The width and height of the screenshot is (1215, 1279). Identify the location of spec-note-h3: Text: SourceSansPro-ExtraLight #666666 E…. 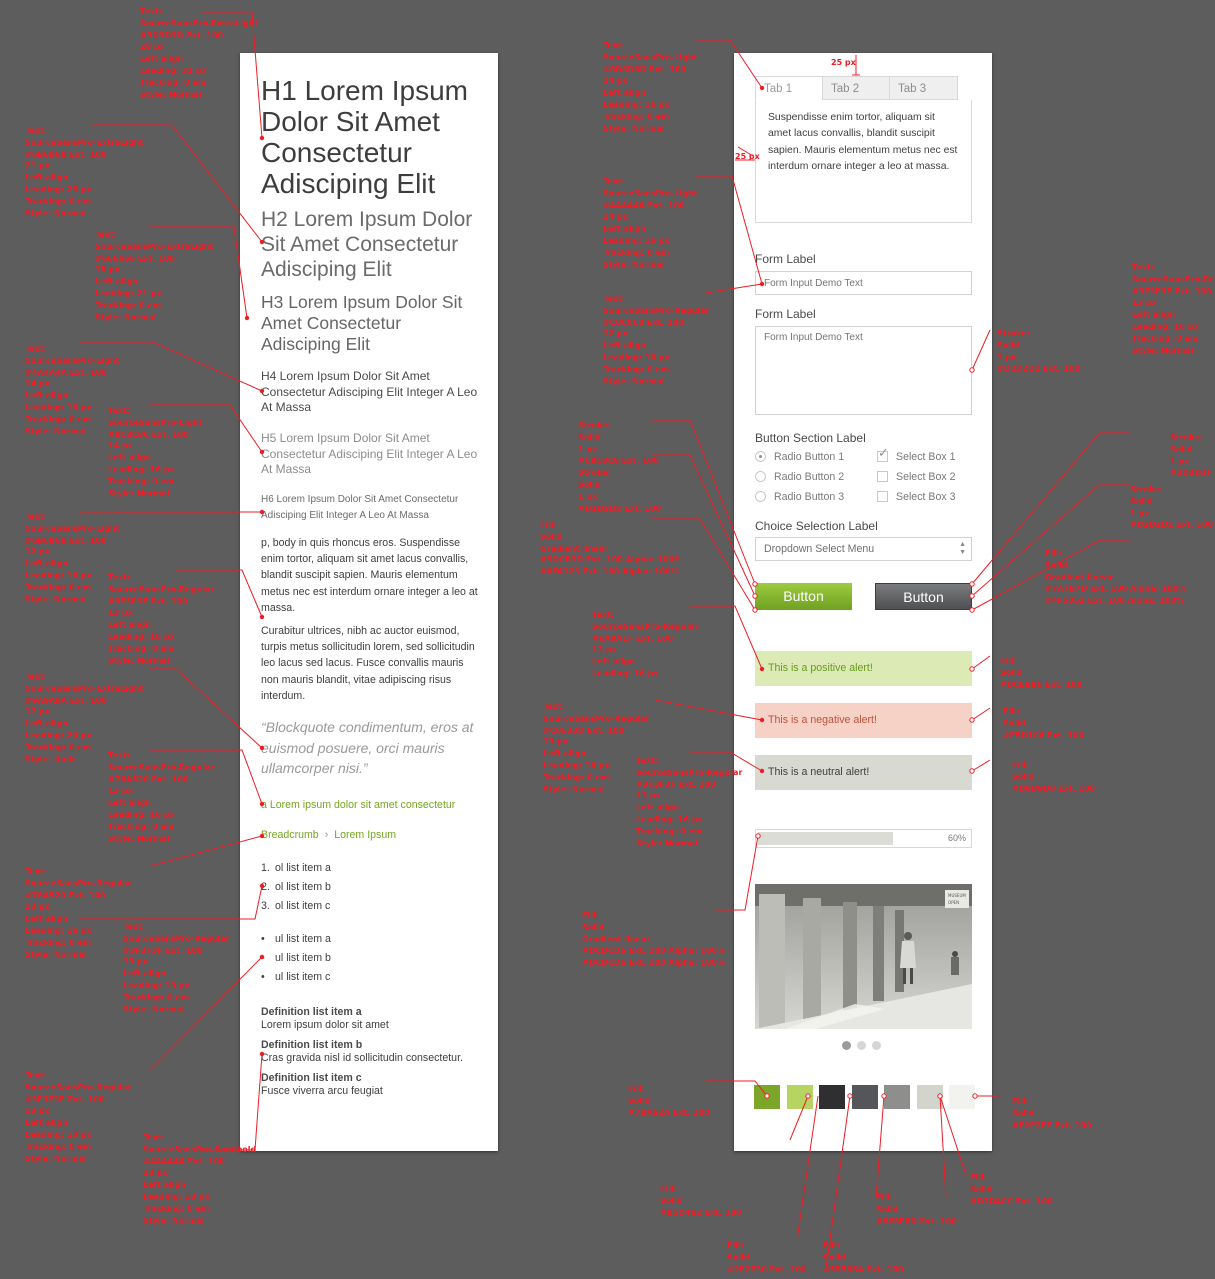
(154, 276).